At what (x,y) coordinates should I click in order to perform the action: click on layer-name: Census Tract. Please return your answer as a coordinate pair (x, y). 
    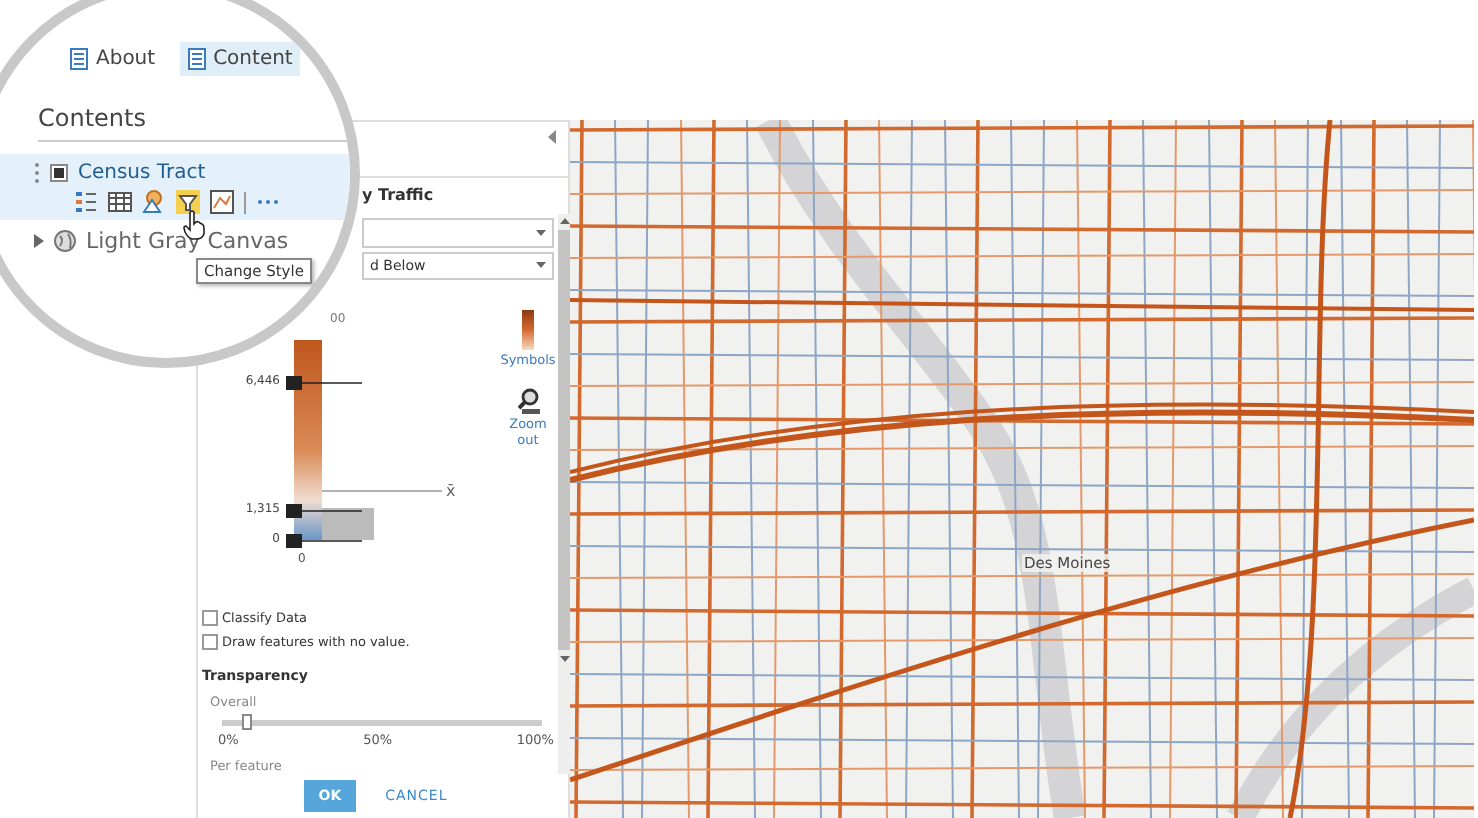
    Looking at the image, I should click on (142, 173).